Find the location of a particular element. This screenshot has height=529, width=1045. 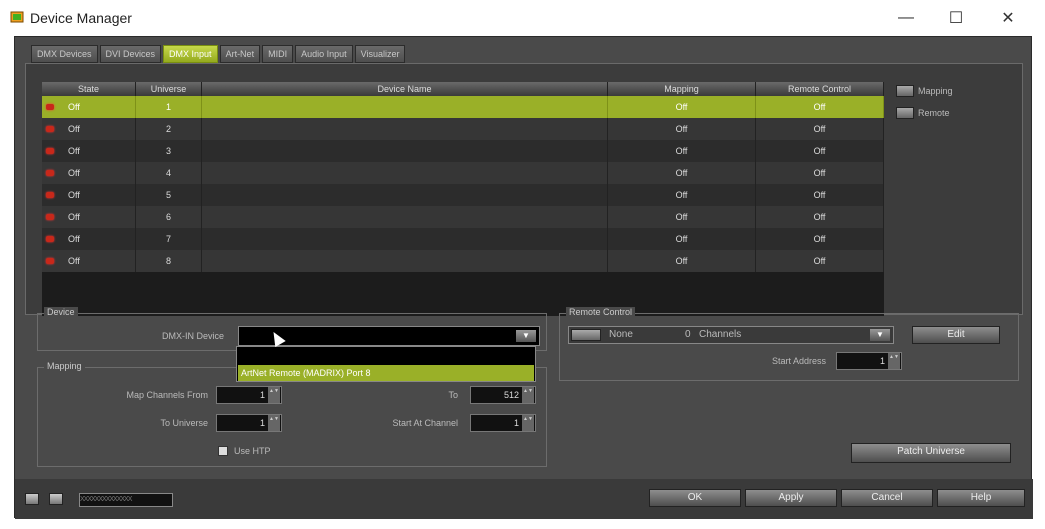

tab-dmx-devices: DMX Devices is located at coordinates (64, 54).